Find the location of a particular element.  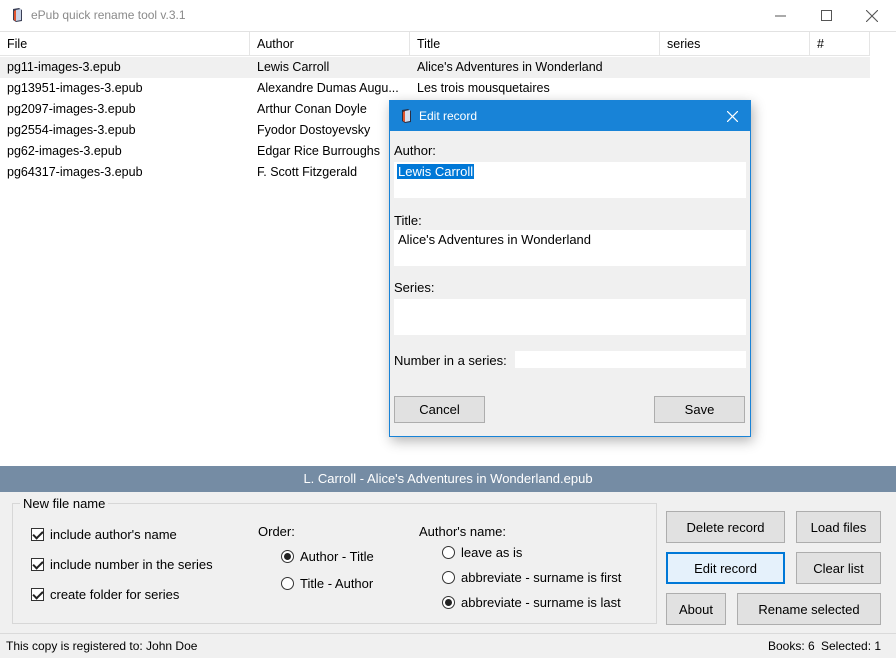

author-field: Lewis Carroll is located at coordinates (570, 180).